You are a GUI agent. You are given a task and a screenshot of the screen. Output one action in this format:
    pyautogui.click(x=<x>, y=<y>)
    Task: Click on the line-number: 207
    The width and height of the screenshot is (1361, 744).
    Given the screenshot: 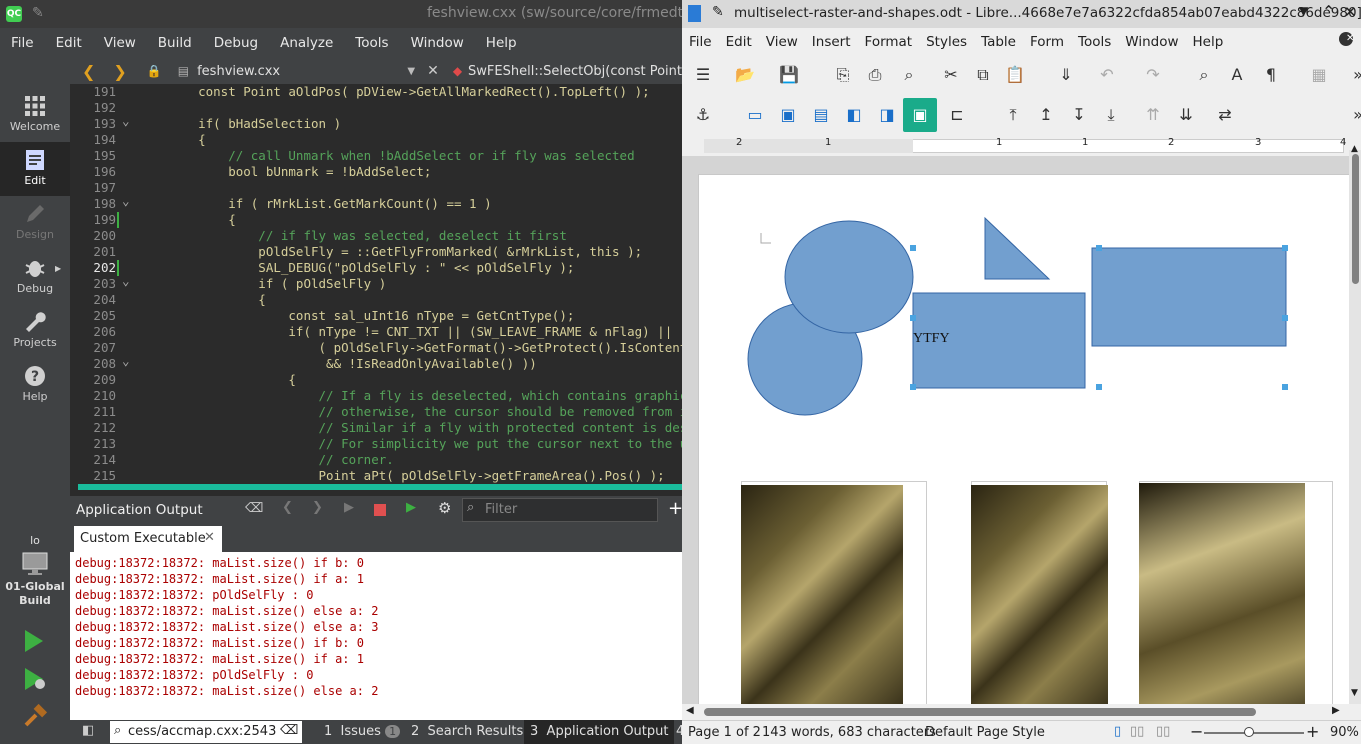 What is the action you would take?
    pyautogui.click(x=93, y=348)
    